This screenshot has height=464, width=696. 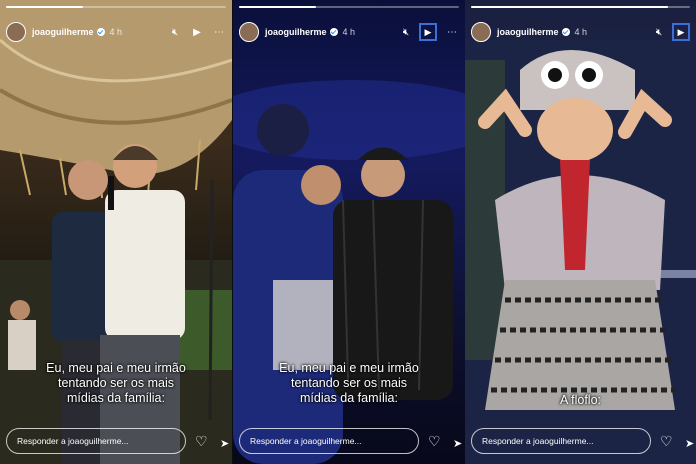 I want to click on story-caption: A floflo:, so click(x=580, y=400).